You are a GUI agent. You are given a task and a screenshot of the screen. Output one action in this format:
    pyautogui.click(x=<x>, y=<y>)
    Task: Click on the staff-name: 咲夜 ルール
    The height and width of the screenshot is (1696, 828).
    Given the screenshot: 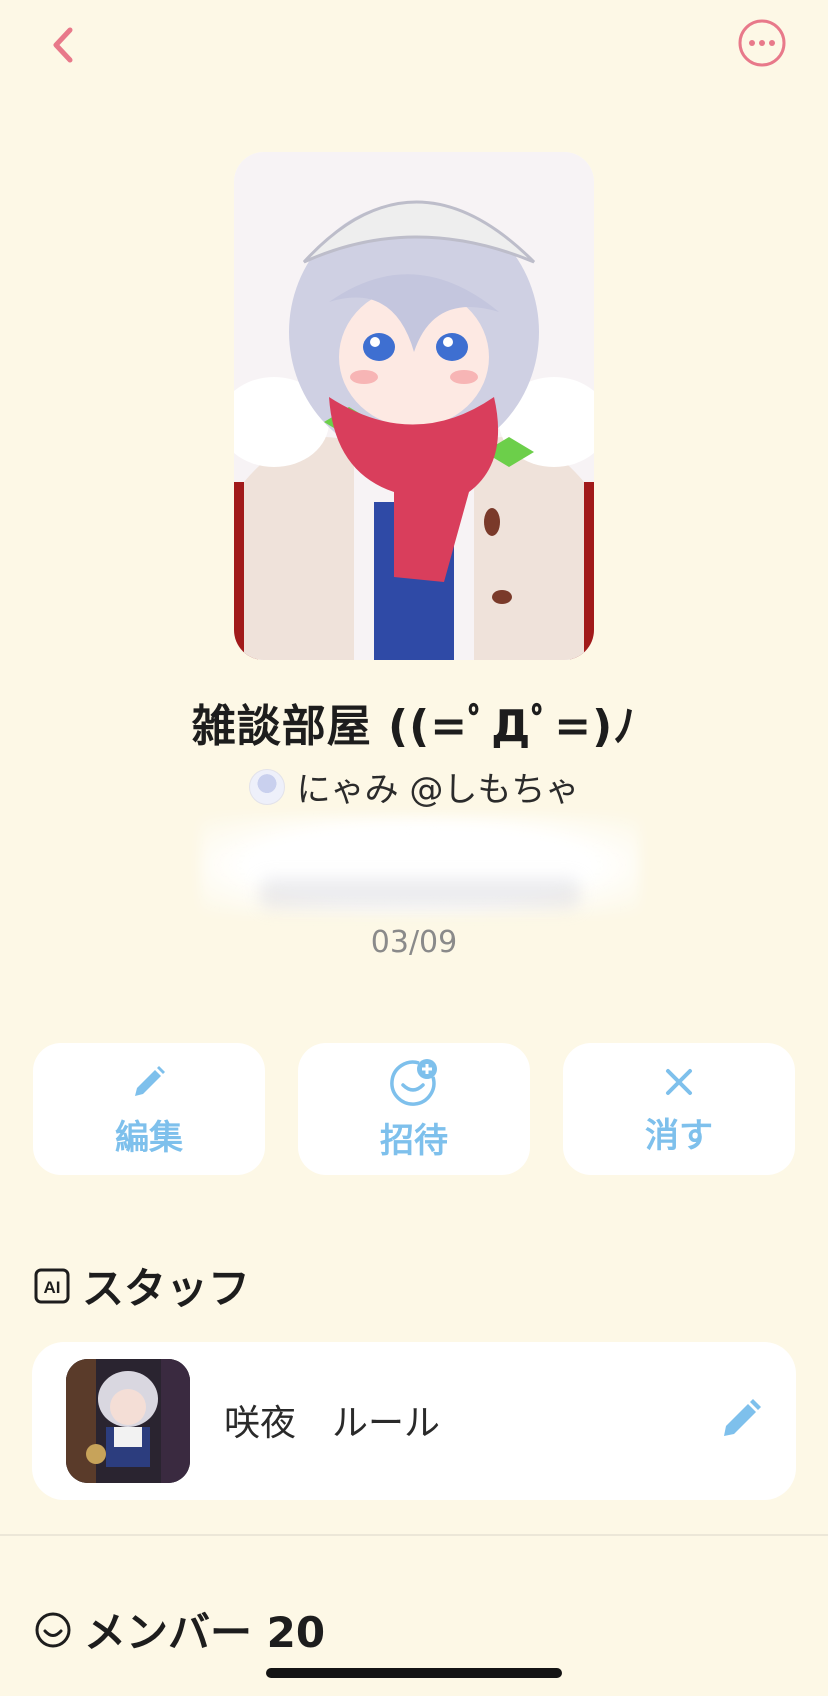 What is the action you would take?
    pyautogui.click(x=332, y=1423)
    